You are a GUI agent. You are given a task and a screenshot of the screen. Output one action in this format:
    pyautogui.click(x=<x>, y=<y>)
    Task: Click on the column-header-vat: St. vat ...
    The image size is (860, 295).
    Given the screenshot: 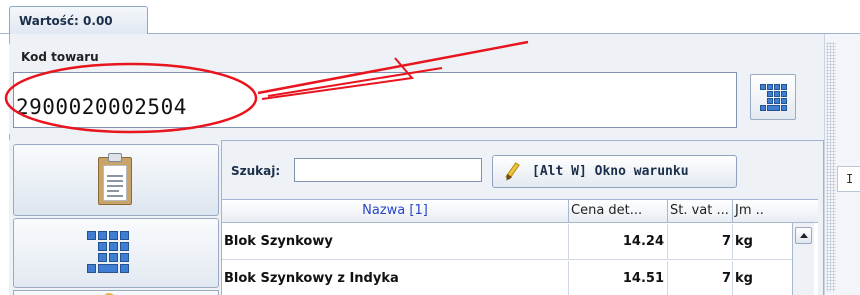 What is the action you would take?
    pyautogui.click(x=700, y=211)
    